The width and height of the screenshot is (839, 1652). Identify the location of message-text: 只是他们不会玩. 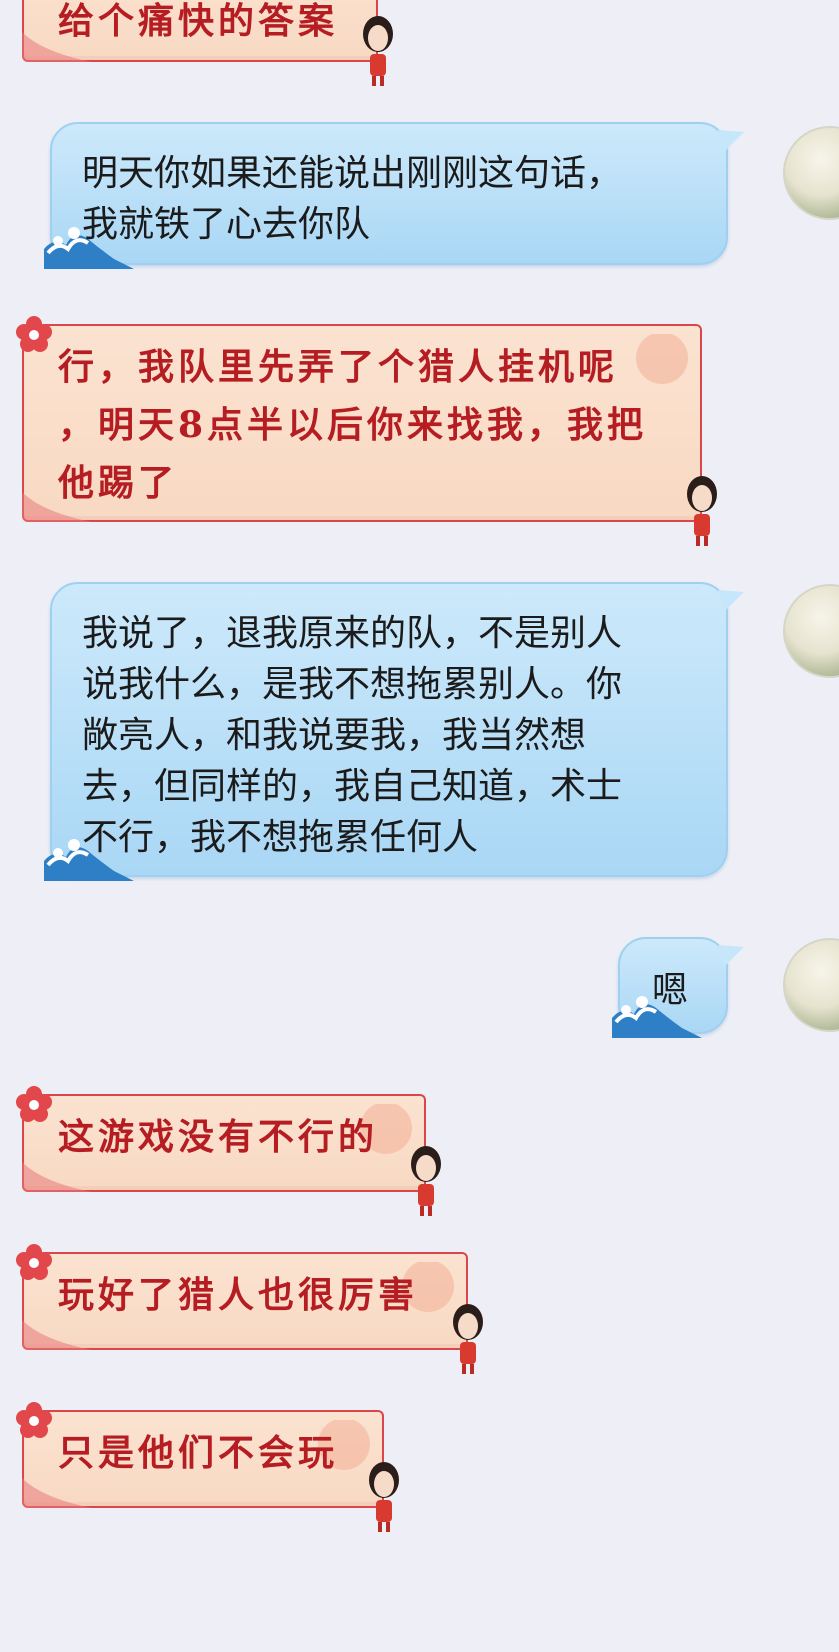
(198, 1453).